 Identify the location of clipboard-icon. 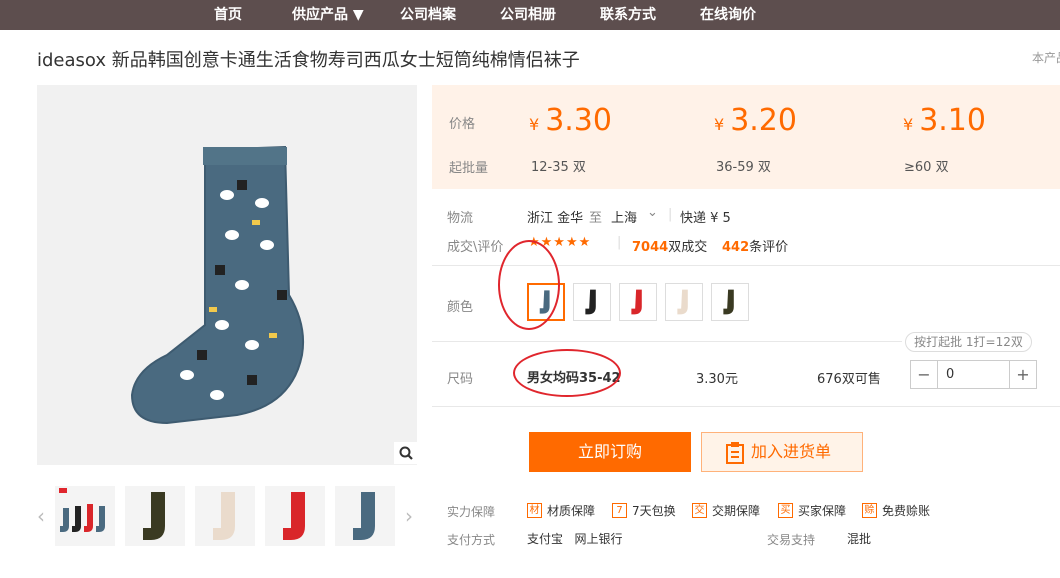
(735, 453).